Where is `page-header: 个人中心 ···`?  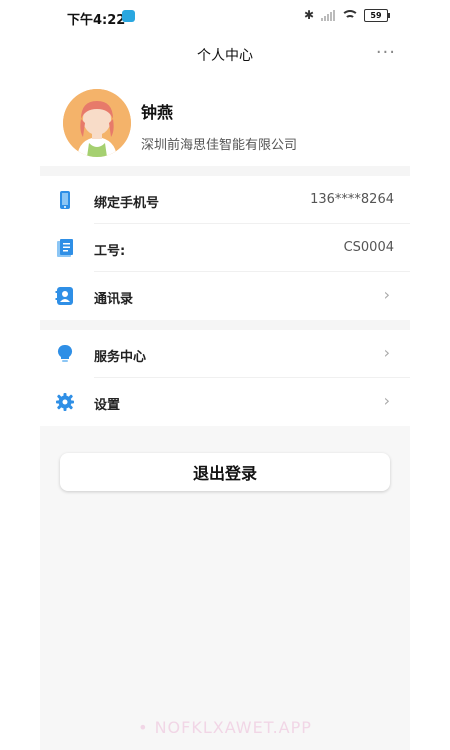
page-header: 个人中心 ··· is located at coordinates (225, 54).